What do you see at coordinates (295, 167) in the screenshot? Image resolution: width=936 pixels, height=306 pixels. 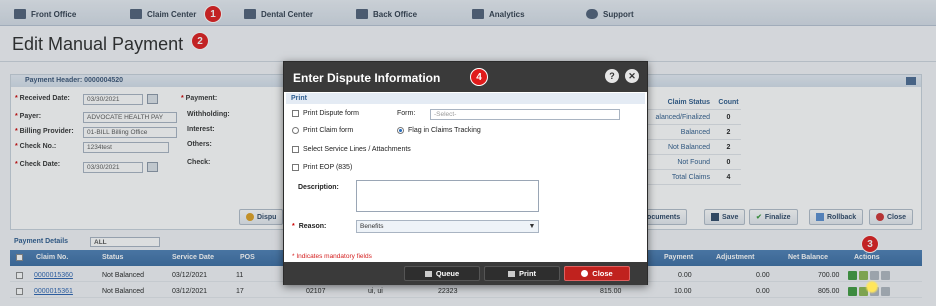 I see `print-eop-checkbox` at bounding box center [295, 167].